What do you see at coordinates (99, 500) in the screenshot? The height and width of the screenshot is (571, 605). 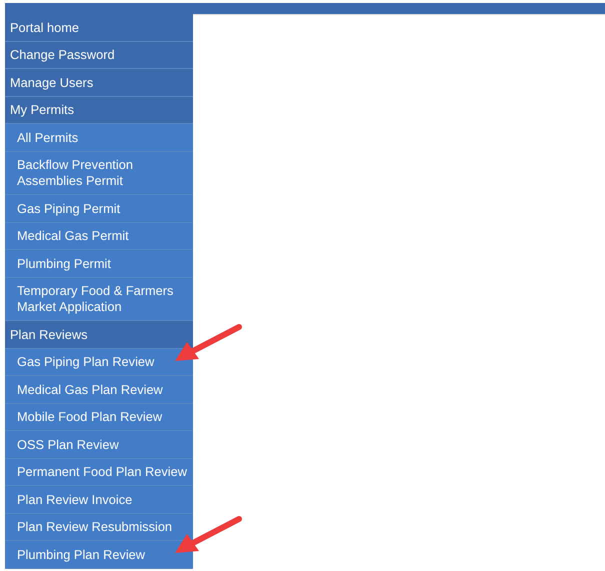 I see `sidebar-subitem: Plan Review Invoice` at bounding box center [99, 500].